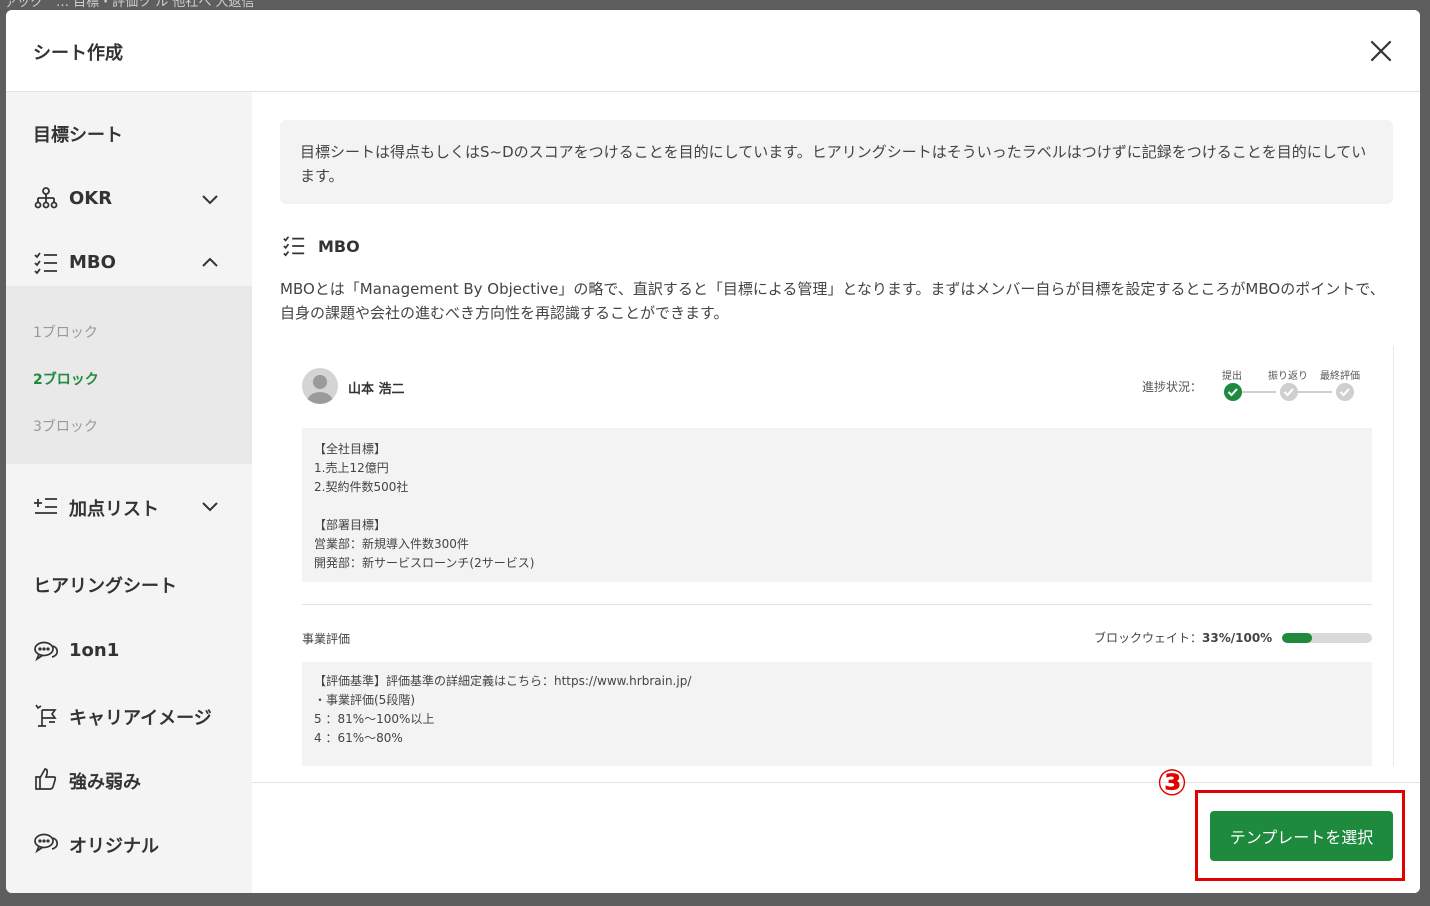 This screenshot has height=906, width=1430. What do you see at coordinates (350, 525) in the screenshot?
I see `goal-line: 【部署目標】` at bounding box center [350, 525].